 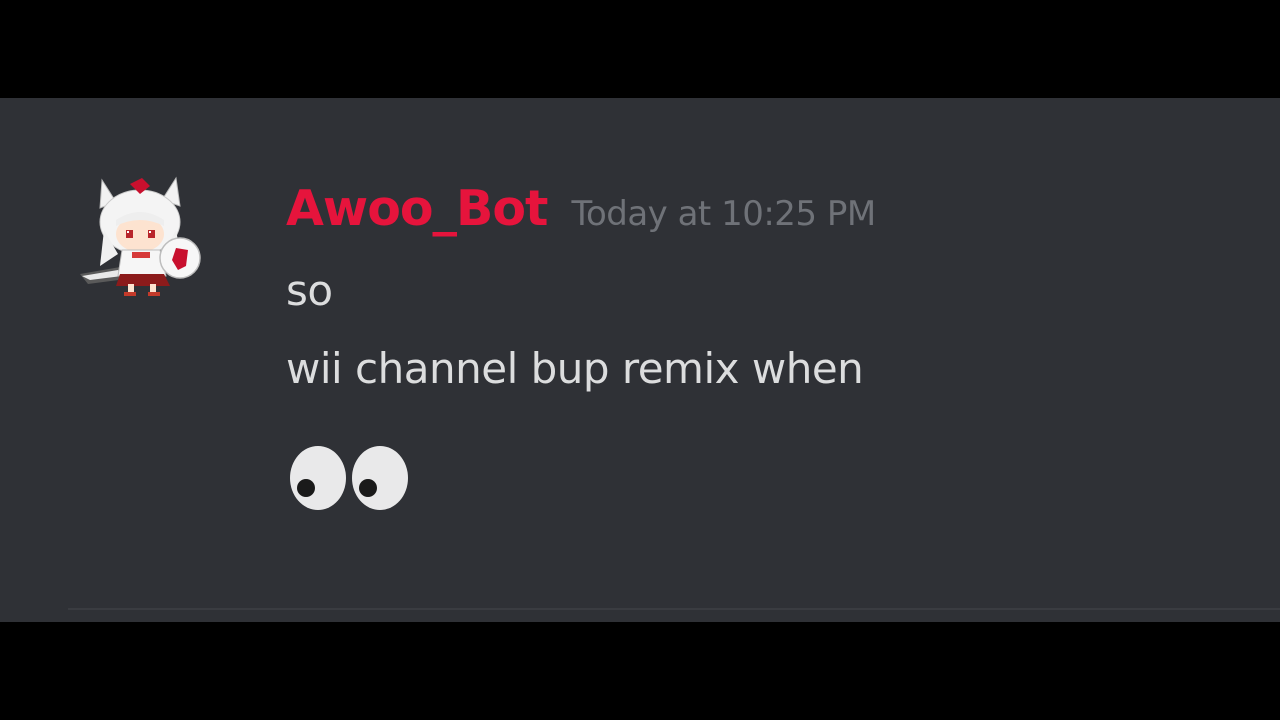 What do you see at coordinates (309, 290) in the screenshot?
I see `message-line: so` at bounding box center [309, 290].